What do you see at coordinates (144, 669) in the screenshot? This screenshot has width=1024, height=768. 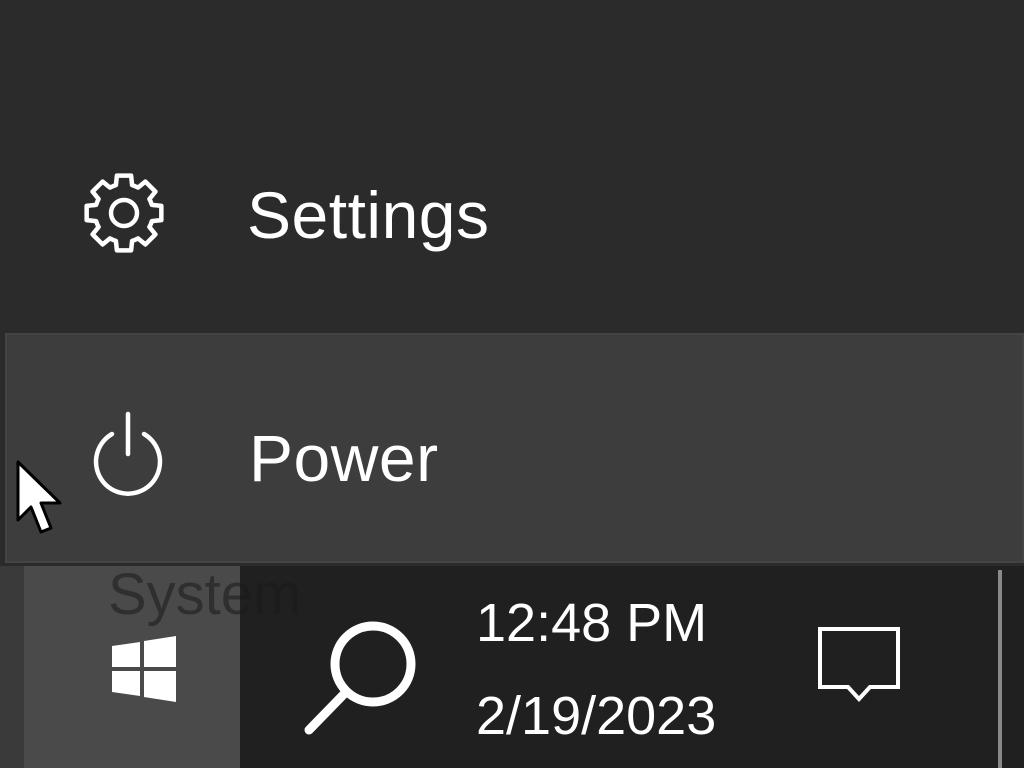 I see `windows-logo-icon` at bounding box center [144, 669].